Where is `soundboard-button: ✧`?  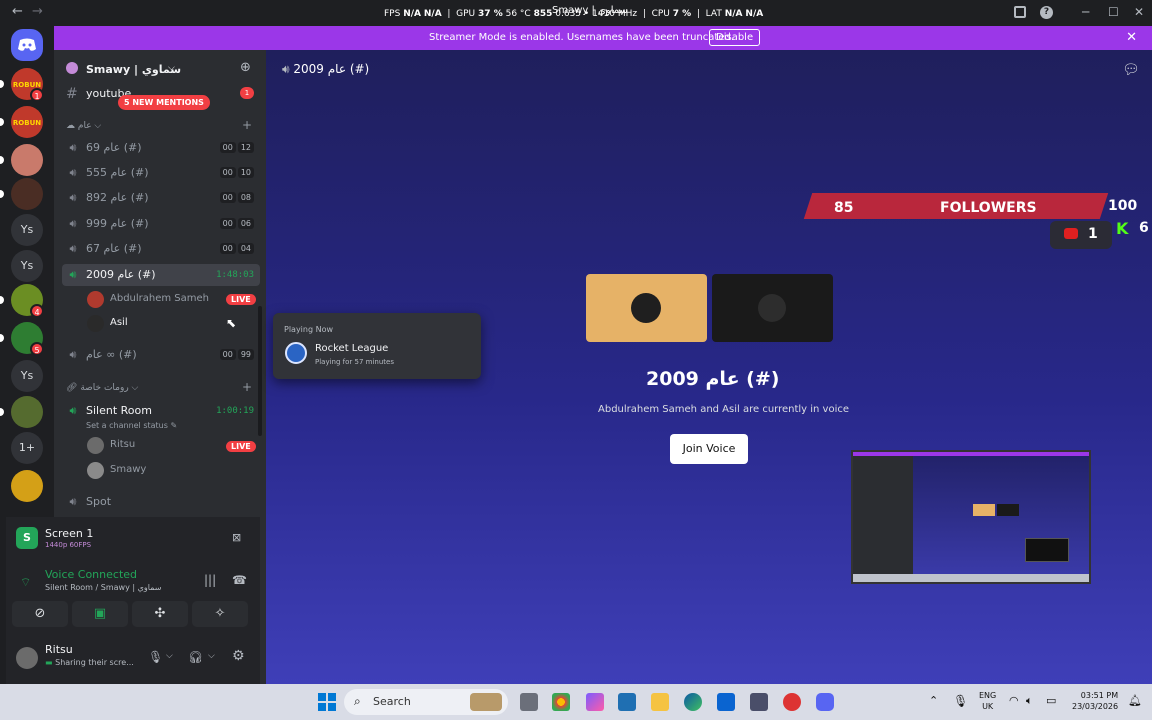
soundboard-button: ✧ is located at coordinates (220, 614).